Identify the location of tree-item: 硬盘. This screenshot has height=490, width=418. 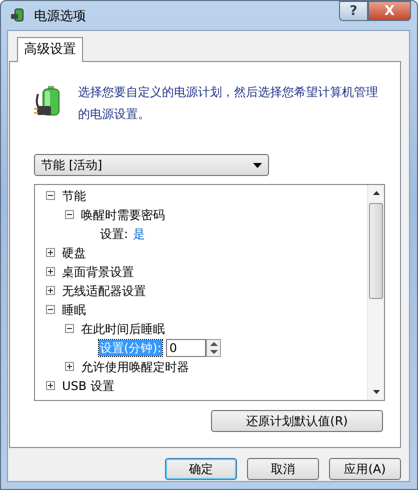
(74, 252).